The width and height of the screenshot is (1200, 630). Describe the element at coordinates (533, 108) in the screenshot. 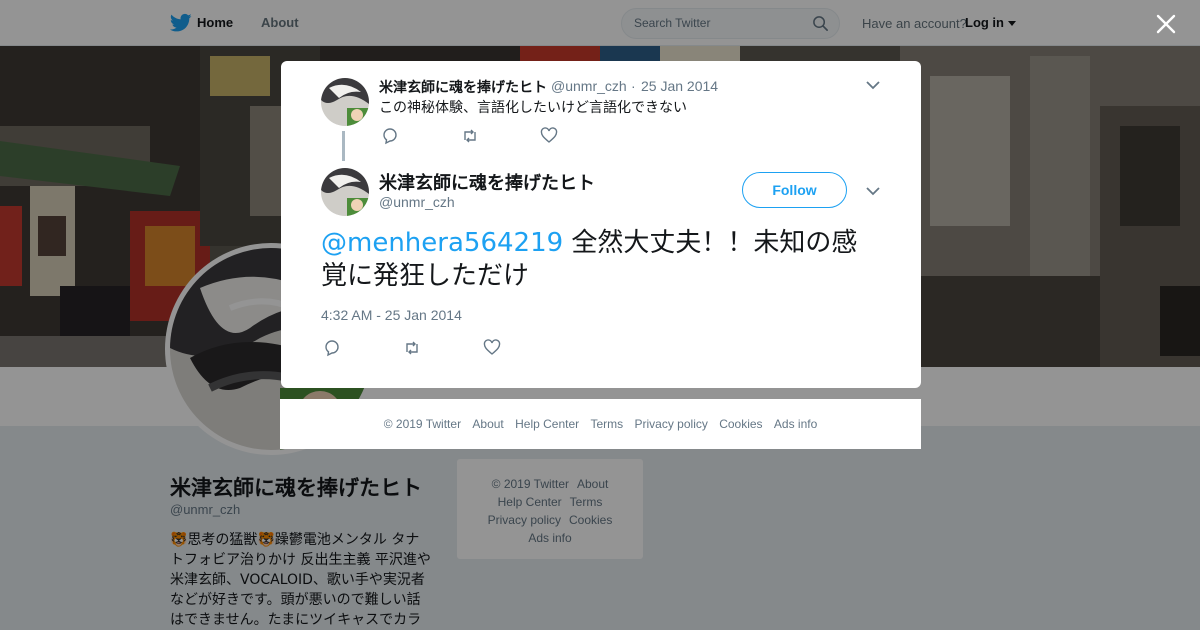

I see `parent-tweet-text: この神秘体験、言語化したいけど言語化できない` at that location.